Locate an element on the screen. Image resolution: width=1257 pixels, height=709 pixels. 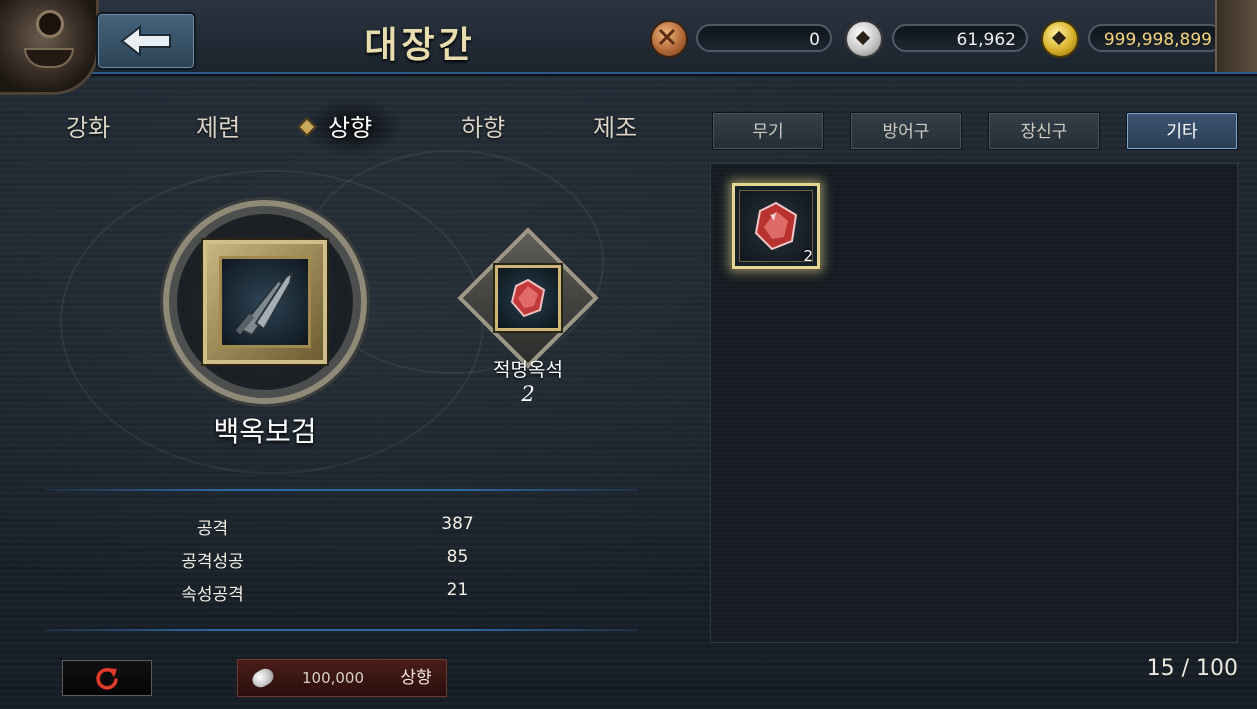
corner-ornament is located at coordinates (1236, 36).